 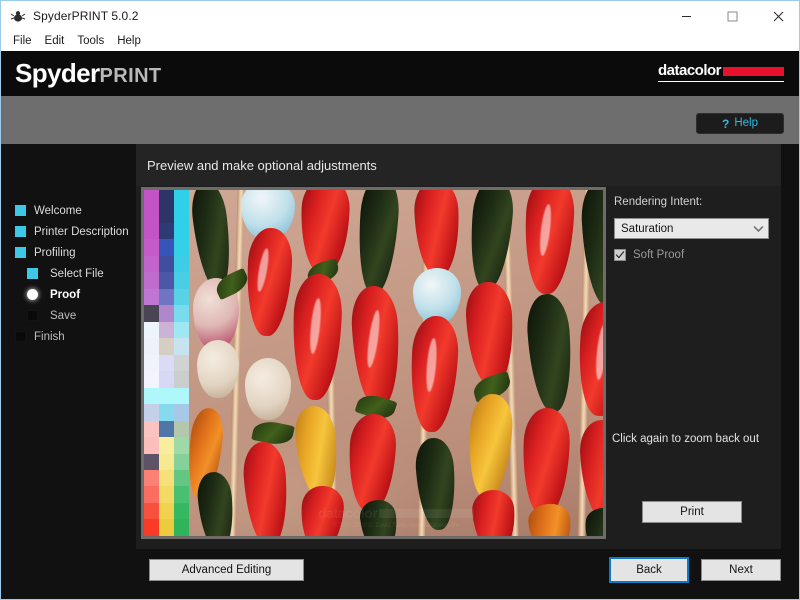 I want to click on sidebar-status-todo-icon, so click(x=32, y=315).